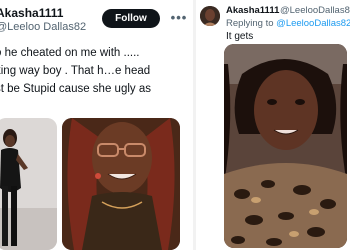  Describe the element at coordinates (179, 17) in the screenshot. I see `more-horizontal-icon: •••` at that location.